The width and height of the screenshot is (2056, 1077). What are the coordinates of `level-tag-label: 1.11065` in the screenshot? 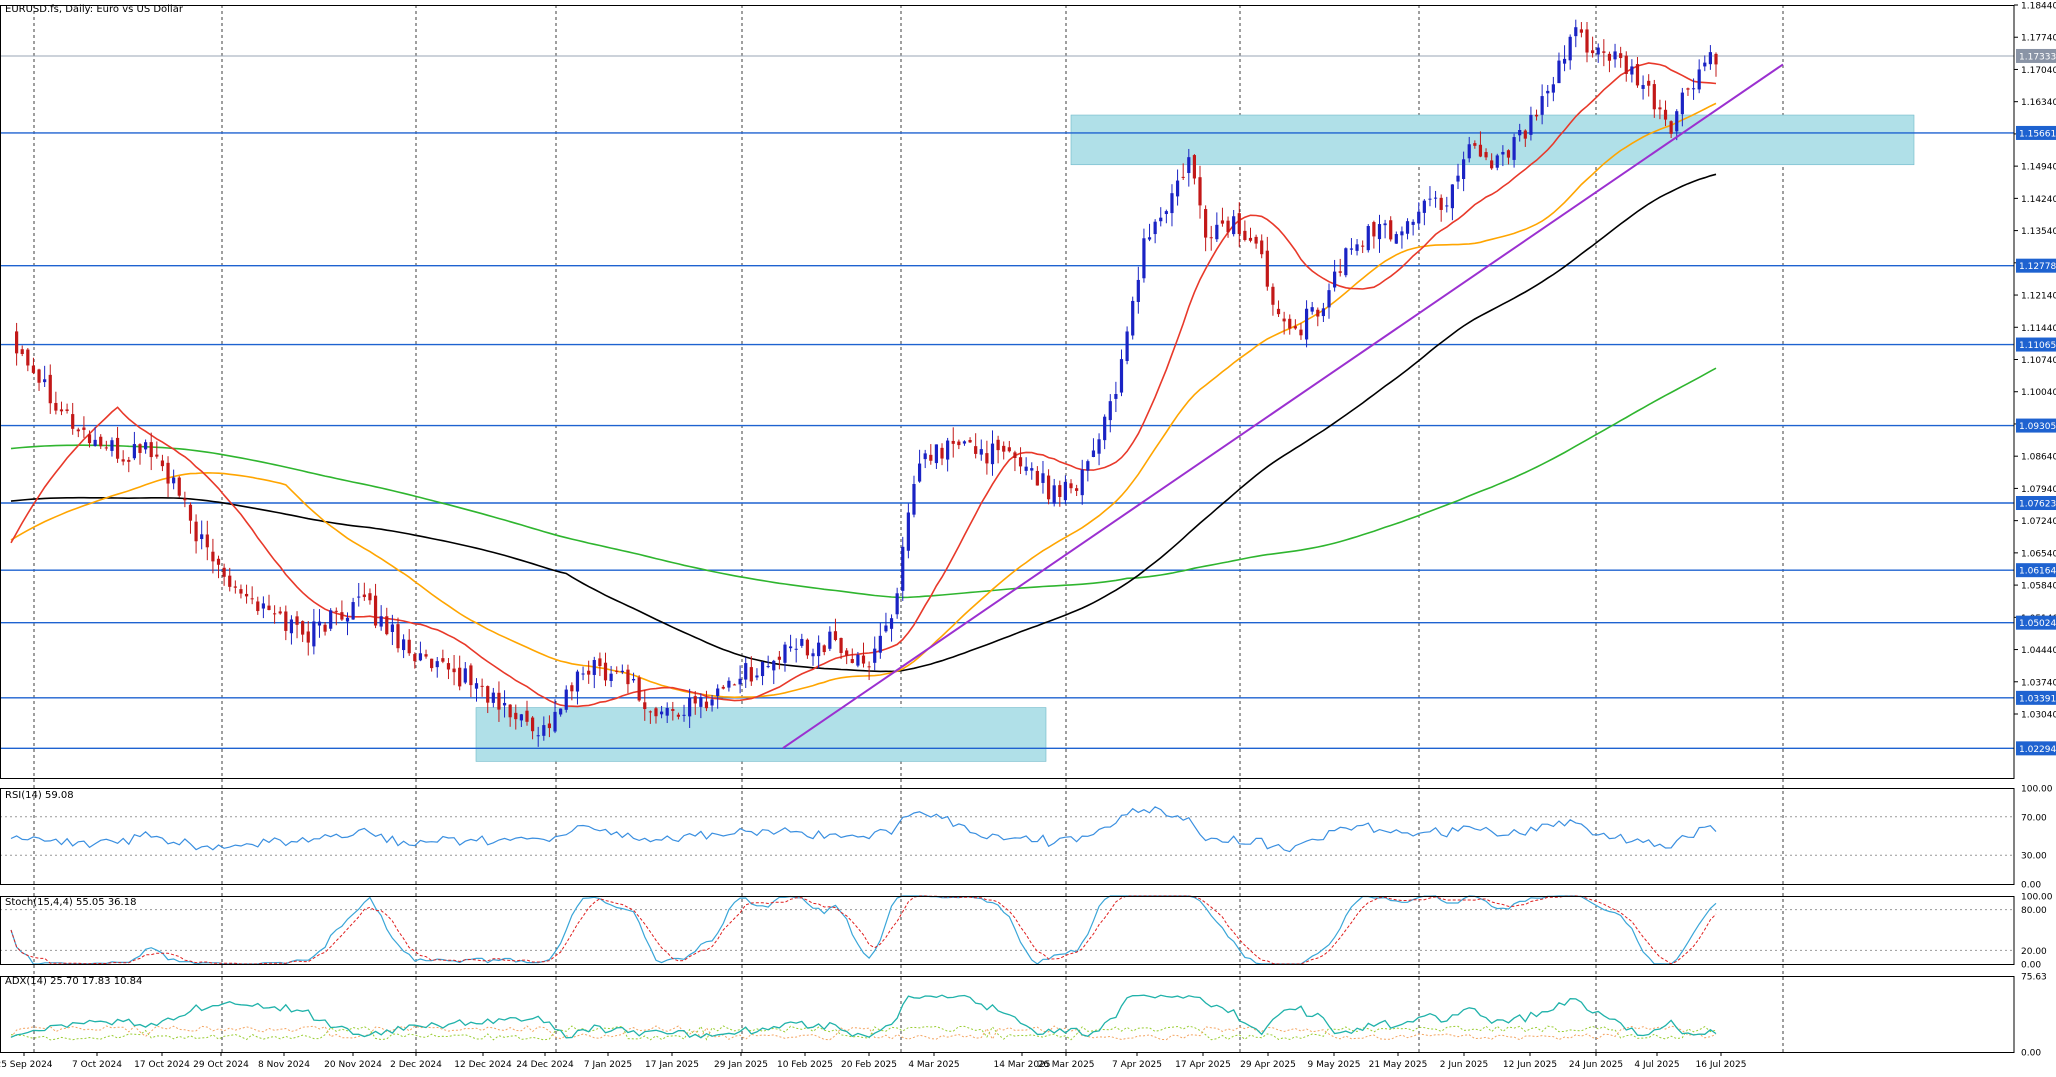 It's located at (2037, 346).